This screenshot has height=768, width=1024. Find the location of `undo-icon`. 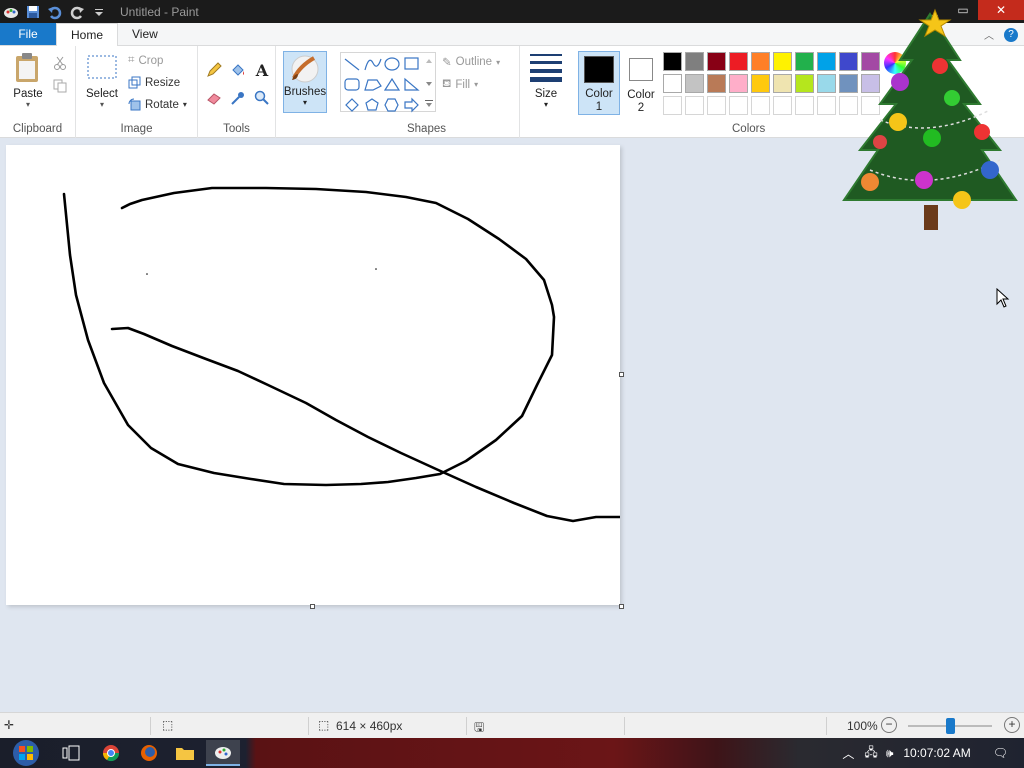

undo-icon is located at coordinates (55, 12).